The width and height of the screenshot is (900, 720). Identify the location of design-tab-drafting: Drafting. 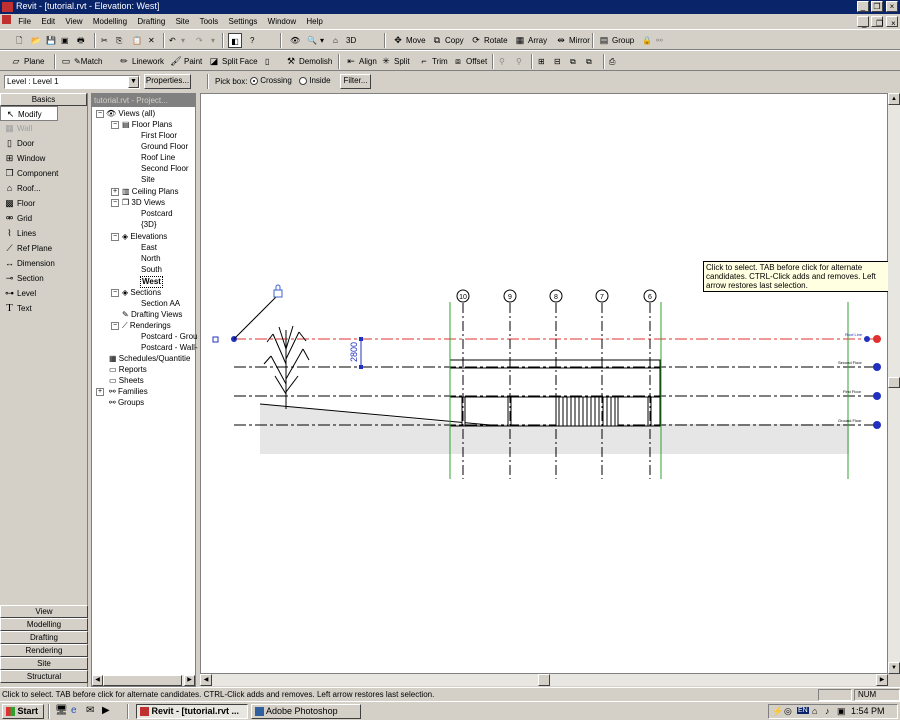
(44, 637).